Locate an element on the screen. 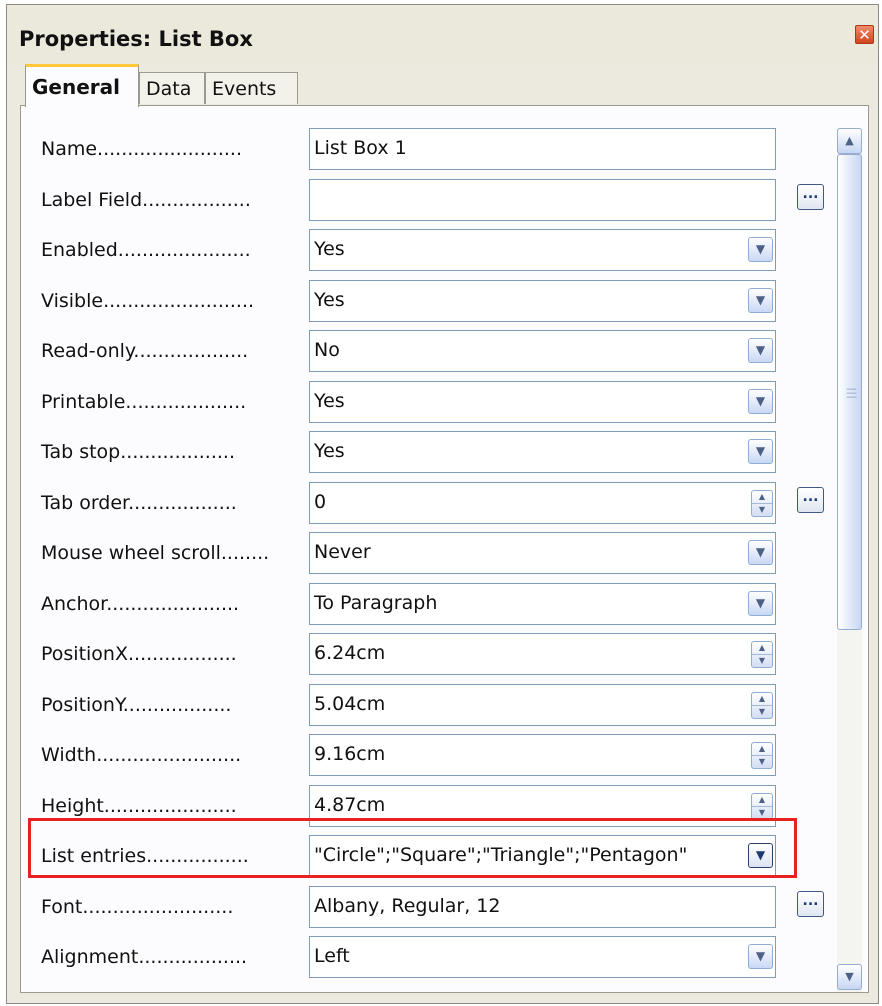 This screenshot has width=882, height=1006. property-row: Name........................ List Box 1 is located at coordinates (426, 147).